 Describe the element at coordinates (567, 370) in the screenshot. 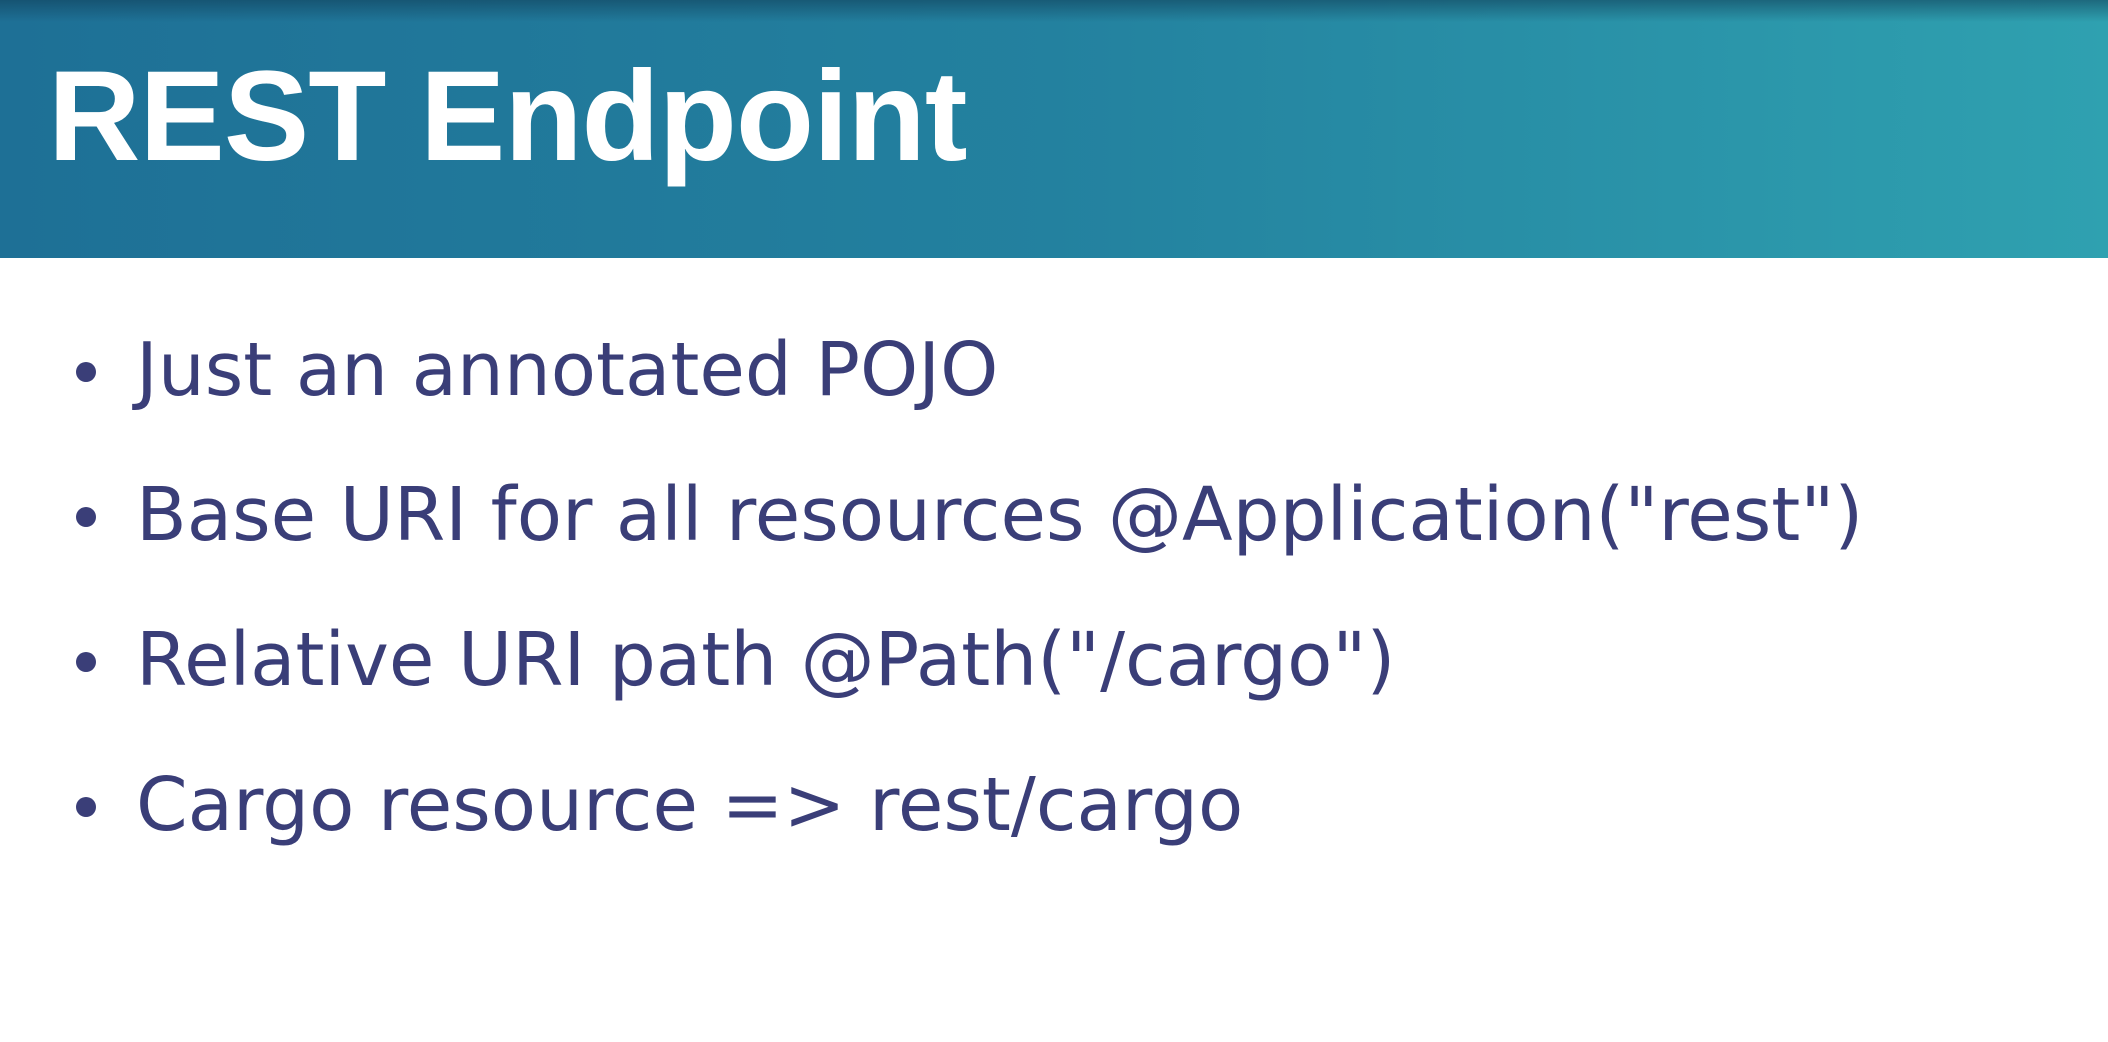

I see `bullet-text: Just an annotated POJO` at that location.